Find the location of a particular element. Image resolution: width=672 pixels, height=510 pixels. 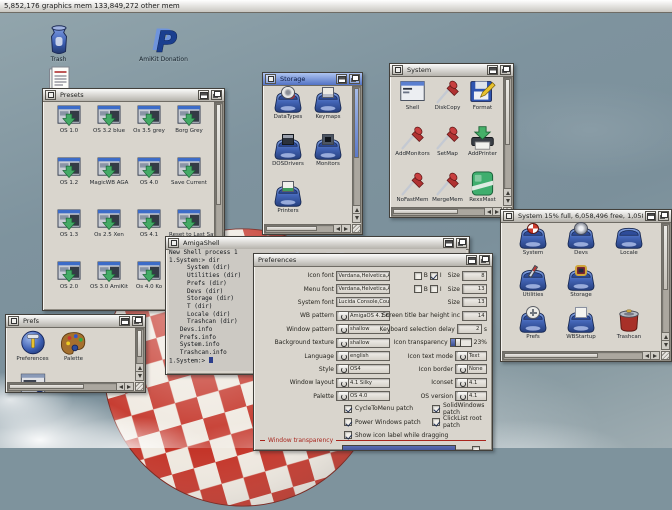

preset-icon: Save Current is located at coordinates (189, 181).